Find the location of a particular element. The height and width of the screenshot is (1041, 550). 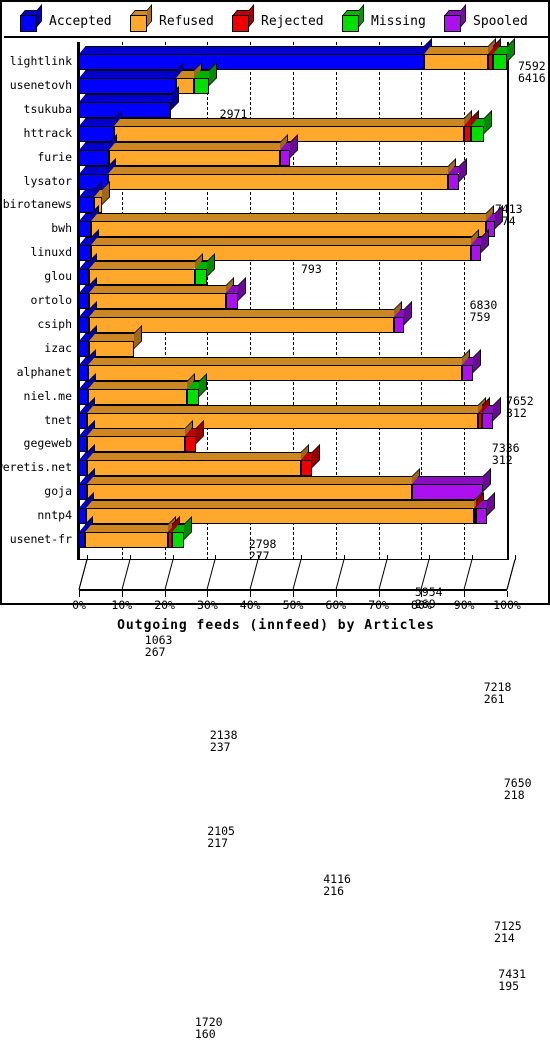

bar-value-total: 1063 is located at coordinates (158, 639).